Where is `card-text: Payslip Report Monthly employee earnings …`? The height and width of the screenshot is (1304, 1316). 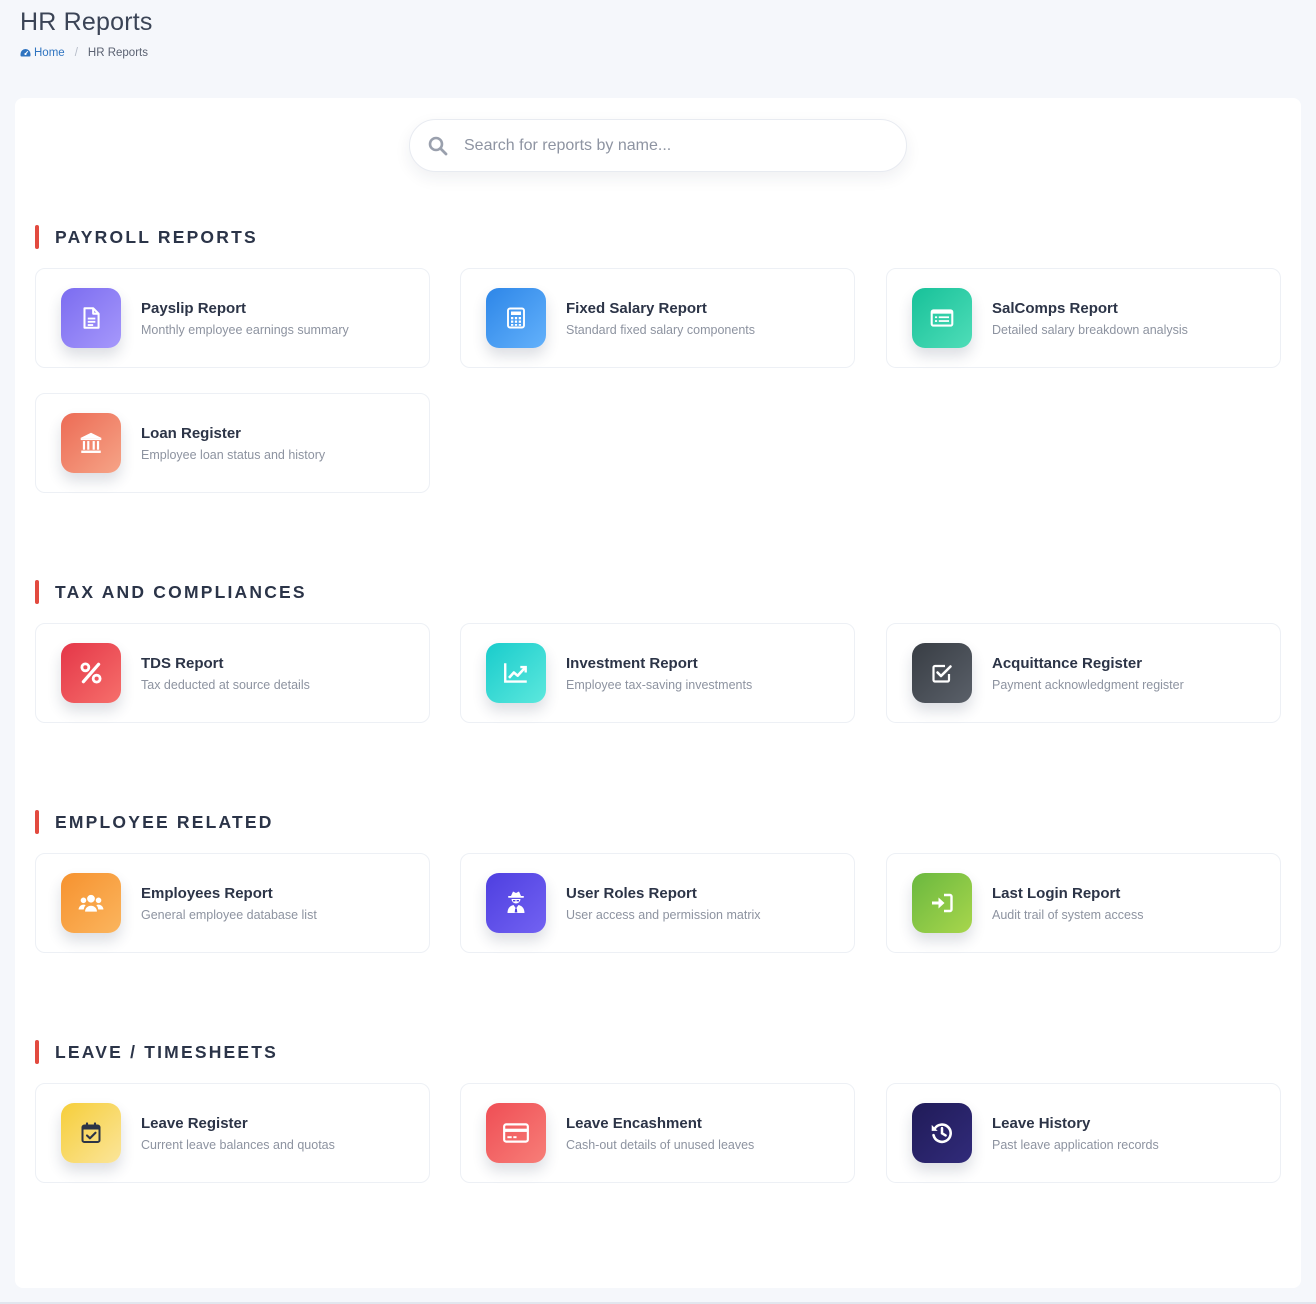
card-text: Payslip Report Monthly employee earnings … is located at coordinates (245, 318).